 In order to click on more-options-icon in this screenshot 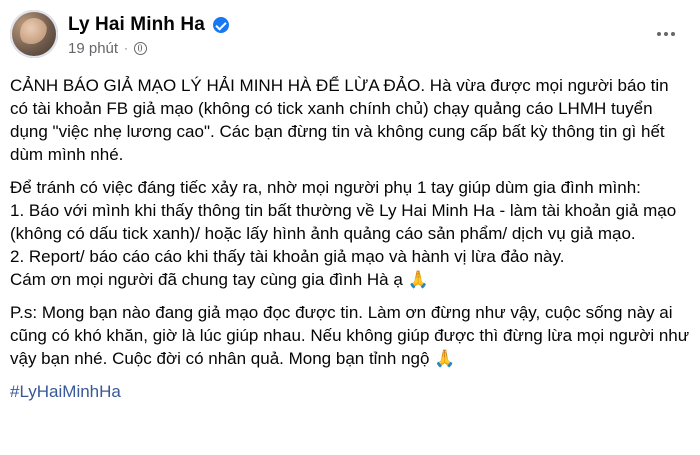, I will do `click(666, 34)`.